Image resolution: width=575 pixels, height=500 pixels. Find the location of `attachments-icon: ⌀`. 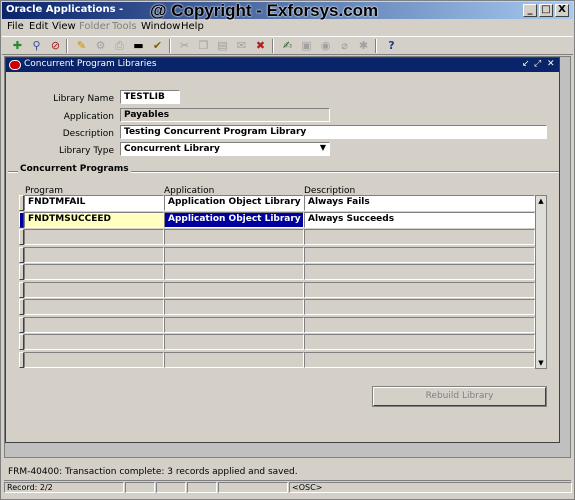

attachments-icon: ⌀ is located at coordinates (344, 46).